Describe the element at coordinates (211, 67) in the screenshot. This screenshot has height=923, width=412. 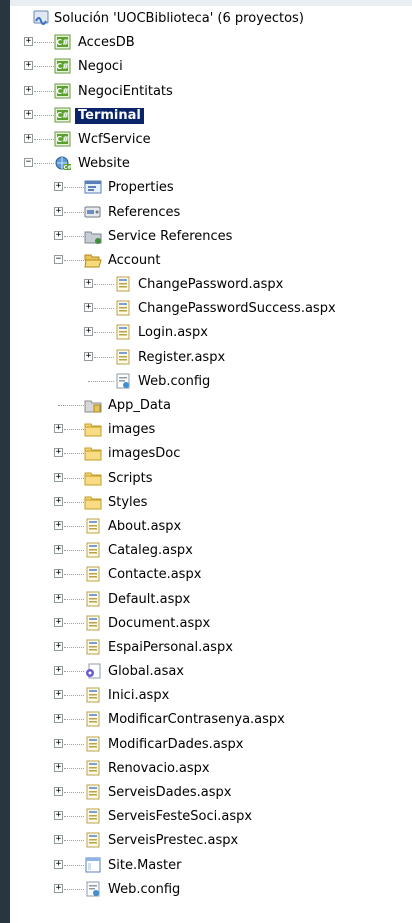
I see `tree-item-negoci: + C# Negoci` at that location.